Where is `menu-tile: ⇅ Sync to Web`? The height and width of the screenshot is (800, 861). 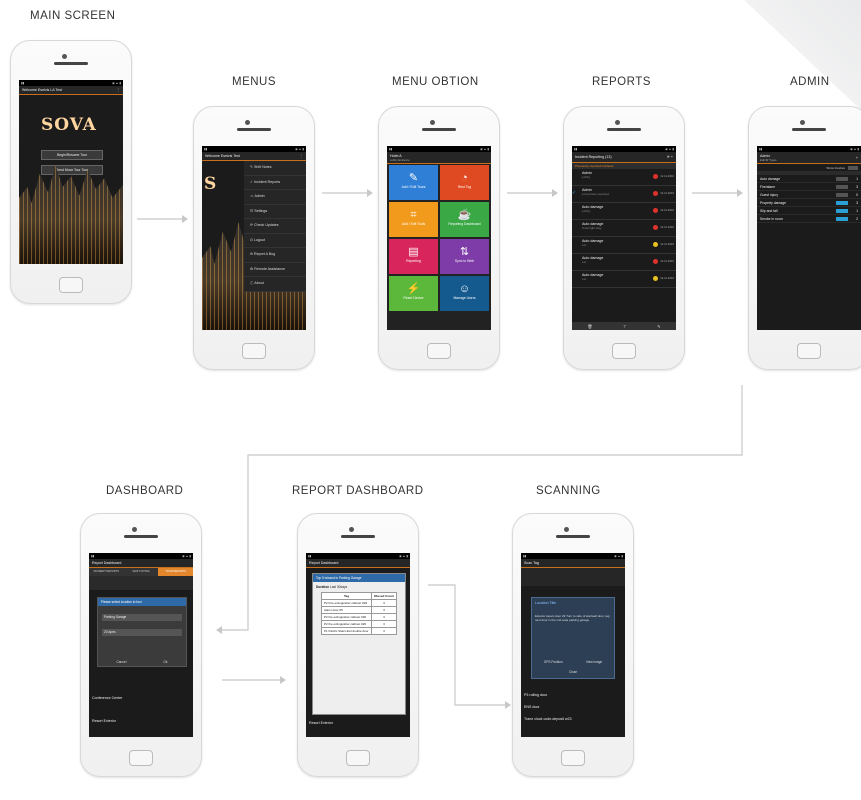
menu-tile: ⇅ Sync to Web is located at coordinates (464, 256).